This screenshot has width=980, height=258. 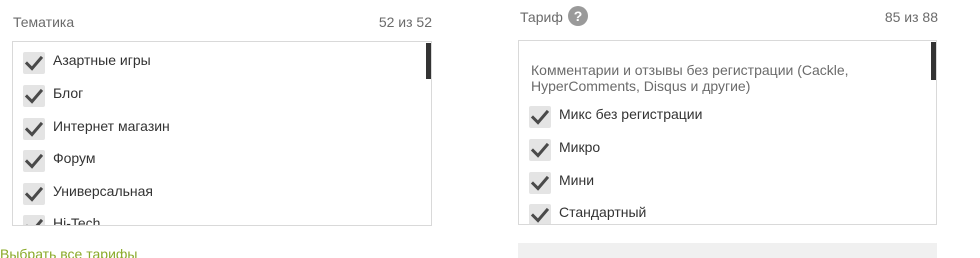 What do you see at coordinates (580, 147) in the screenshot?
I see `tariff-item-label: Микро` at bounding box center [580, 147].